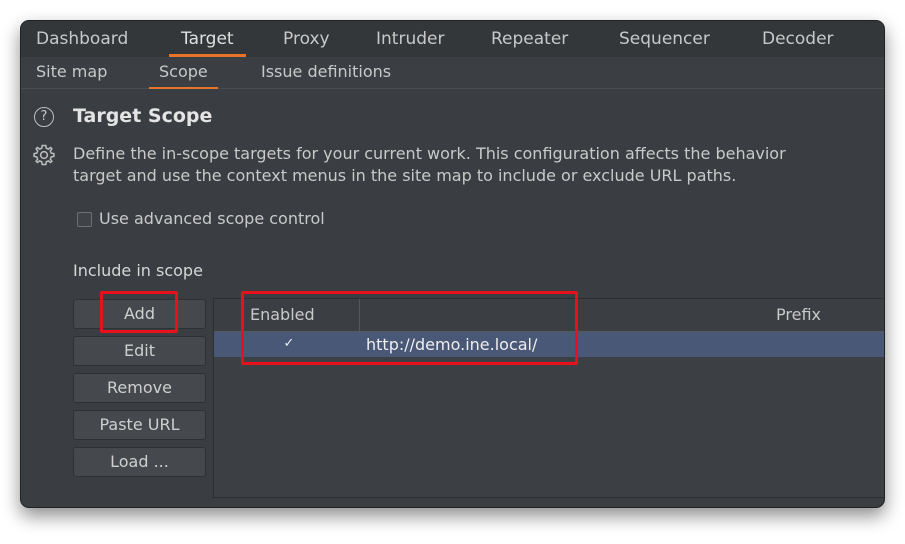  What do you see at coordinates (143, 116) in the screenshot?
I see `section-title: Target Scope` at bounding box center [143, 116].